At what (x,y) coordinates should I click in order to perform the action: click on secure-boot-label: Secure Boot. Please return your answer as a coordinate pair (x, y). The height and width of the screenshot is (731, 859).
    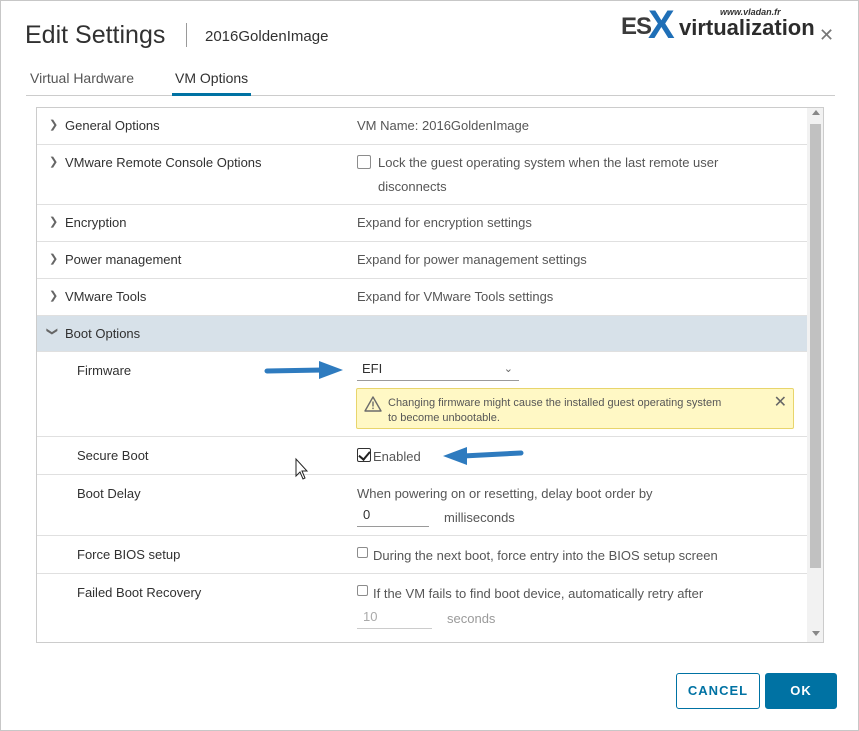
    Looking at the image, I should click on (113, 455).